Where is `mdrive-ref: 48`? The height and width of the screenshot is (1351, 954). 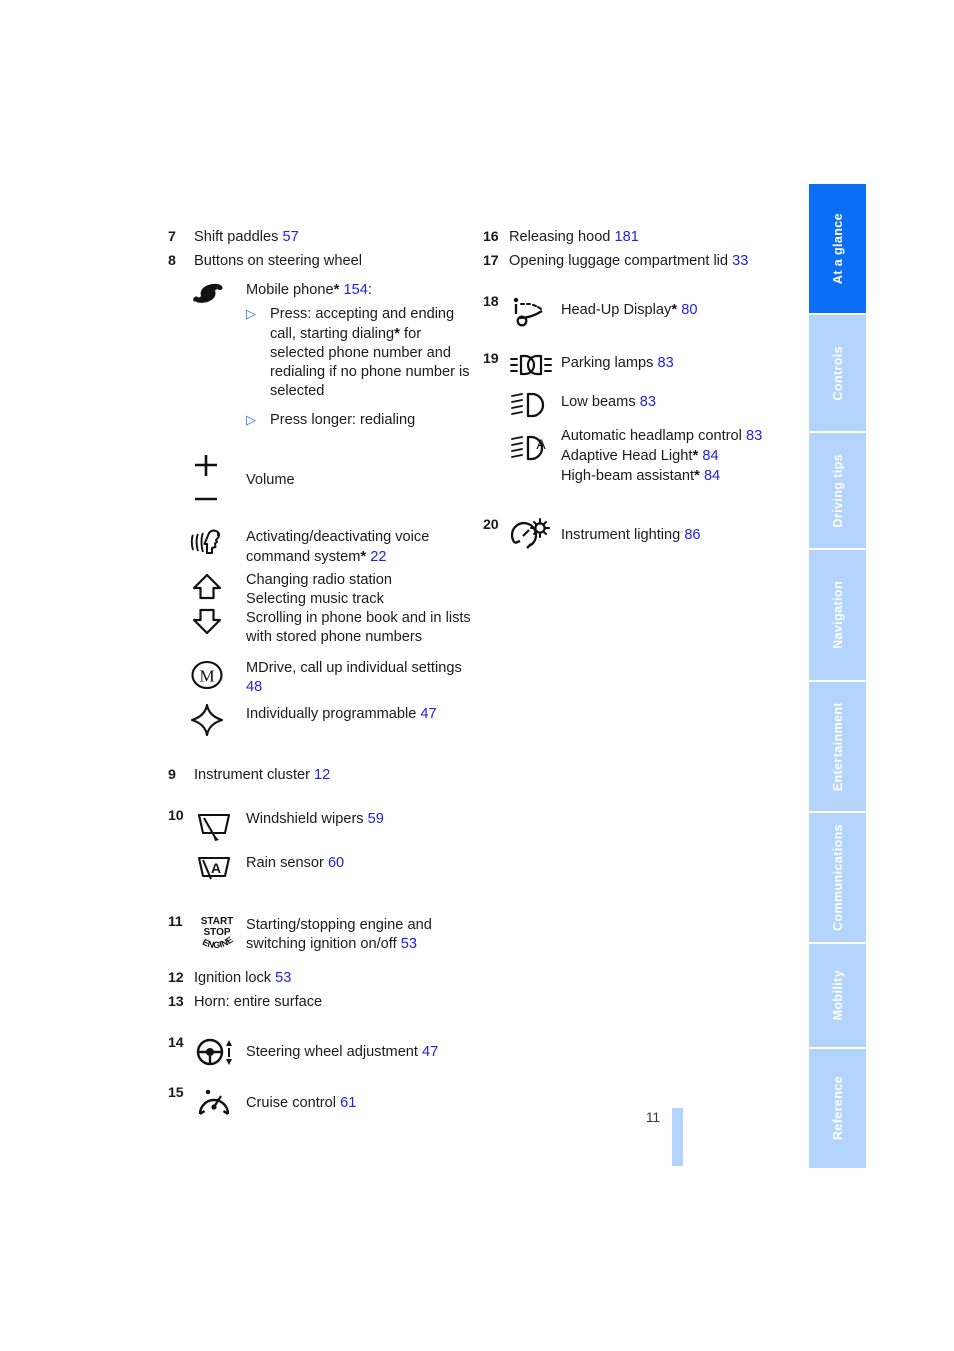
mdrive-ref: 48 is located at coordinates (254, 687).